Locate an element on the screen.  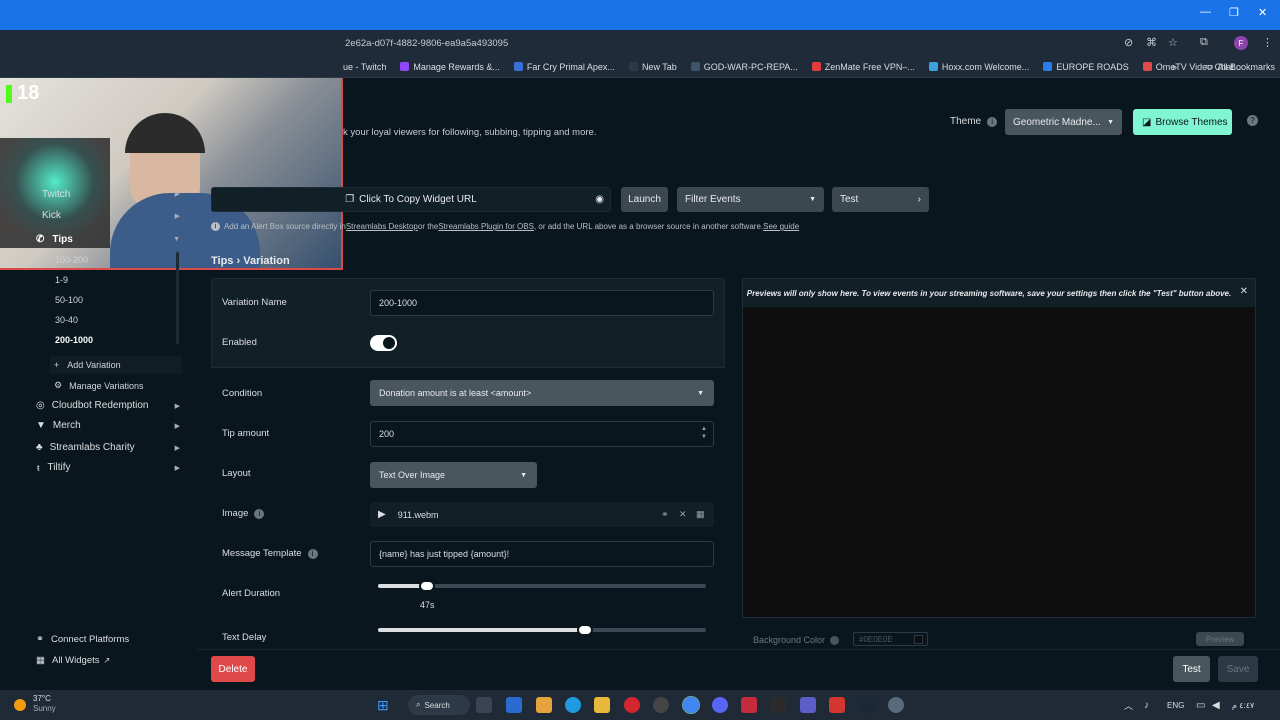
caret-right-icon: ▶ is located at coordinates (177, 448).